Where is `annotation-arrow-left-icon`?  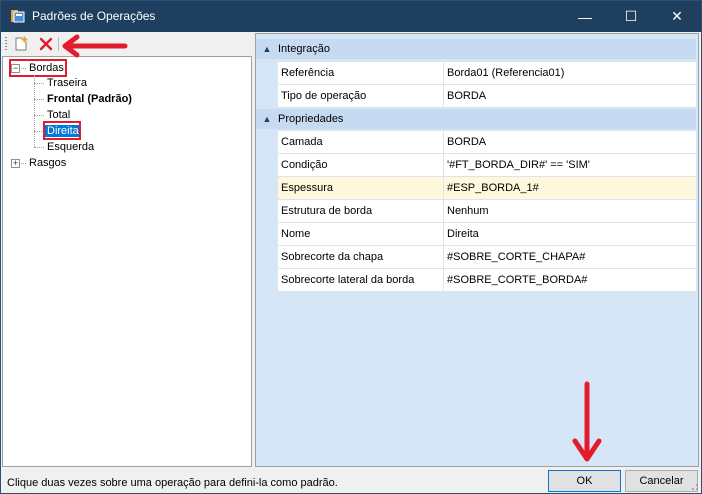 annotation-arrow-left-icon is located at coordinates (95, 46).